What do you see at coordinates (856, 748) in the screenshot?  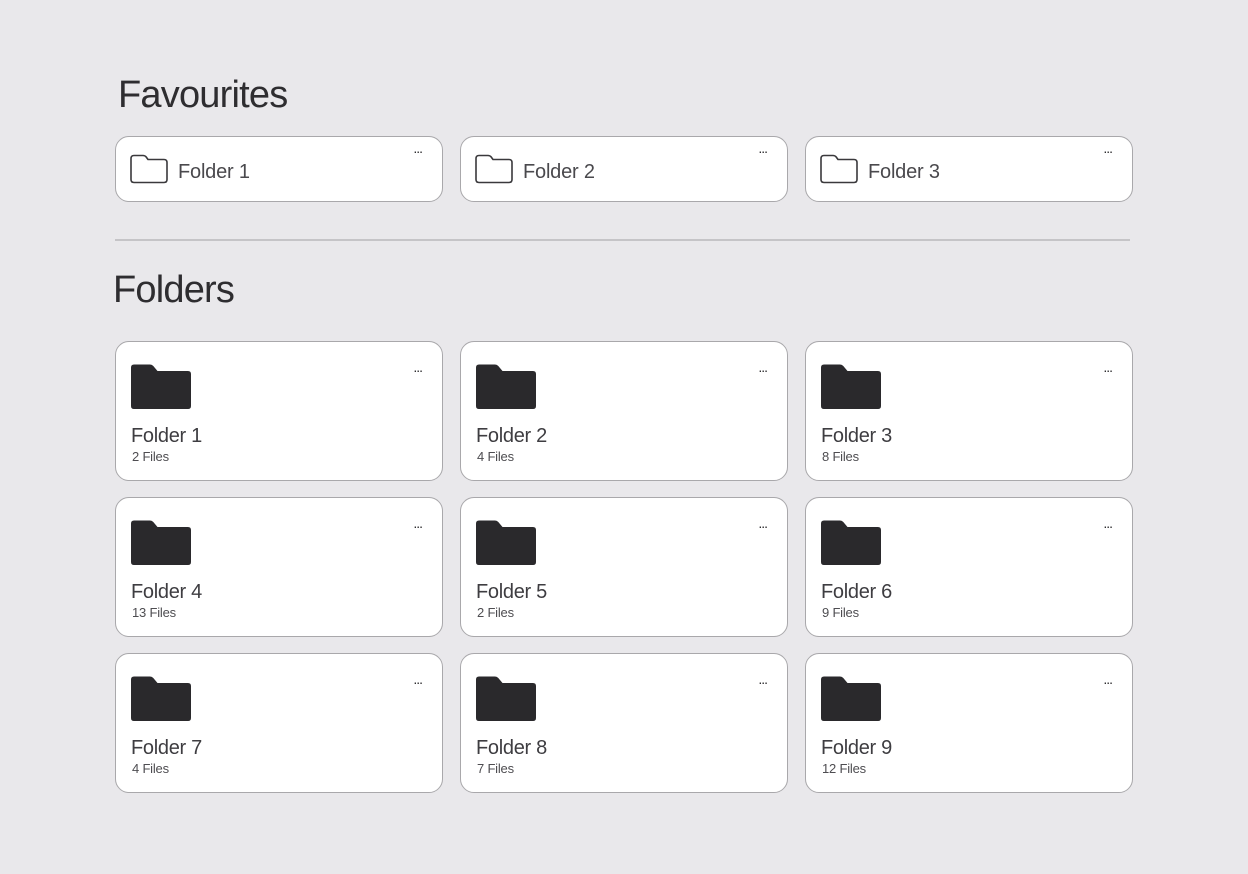 I see `folder-name: Folder 9` at bounding box center [856, 748].